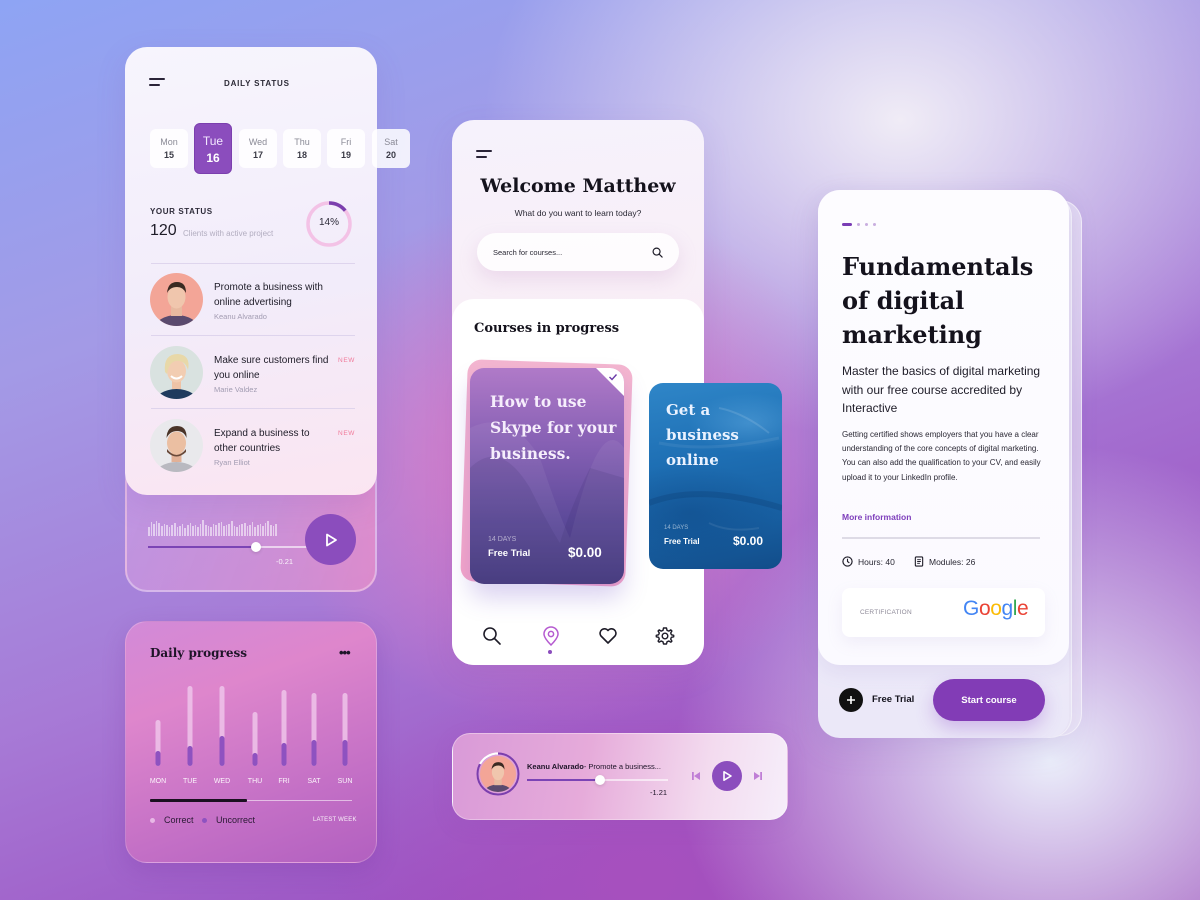 The width and height of the screenshot is (1200, 900). What do you see at coordinates (502, 539) in the screenshot?
I see `course-duration: 14 DAYS` at bounding box center [502, 539].